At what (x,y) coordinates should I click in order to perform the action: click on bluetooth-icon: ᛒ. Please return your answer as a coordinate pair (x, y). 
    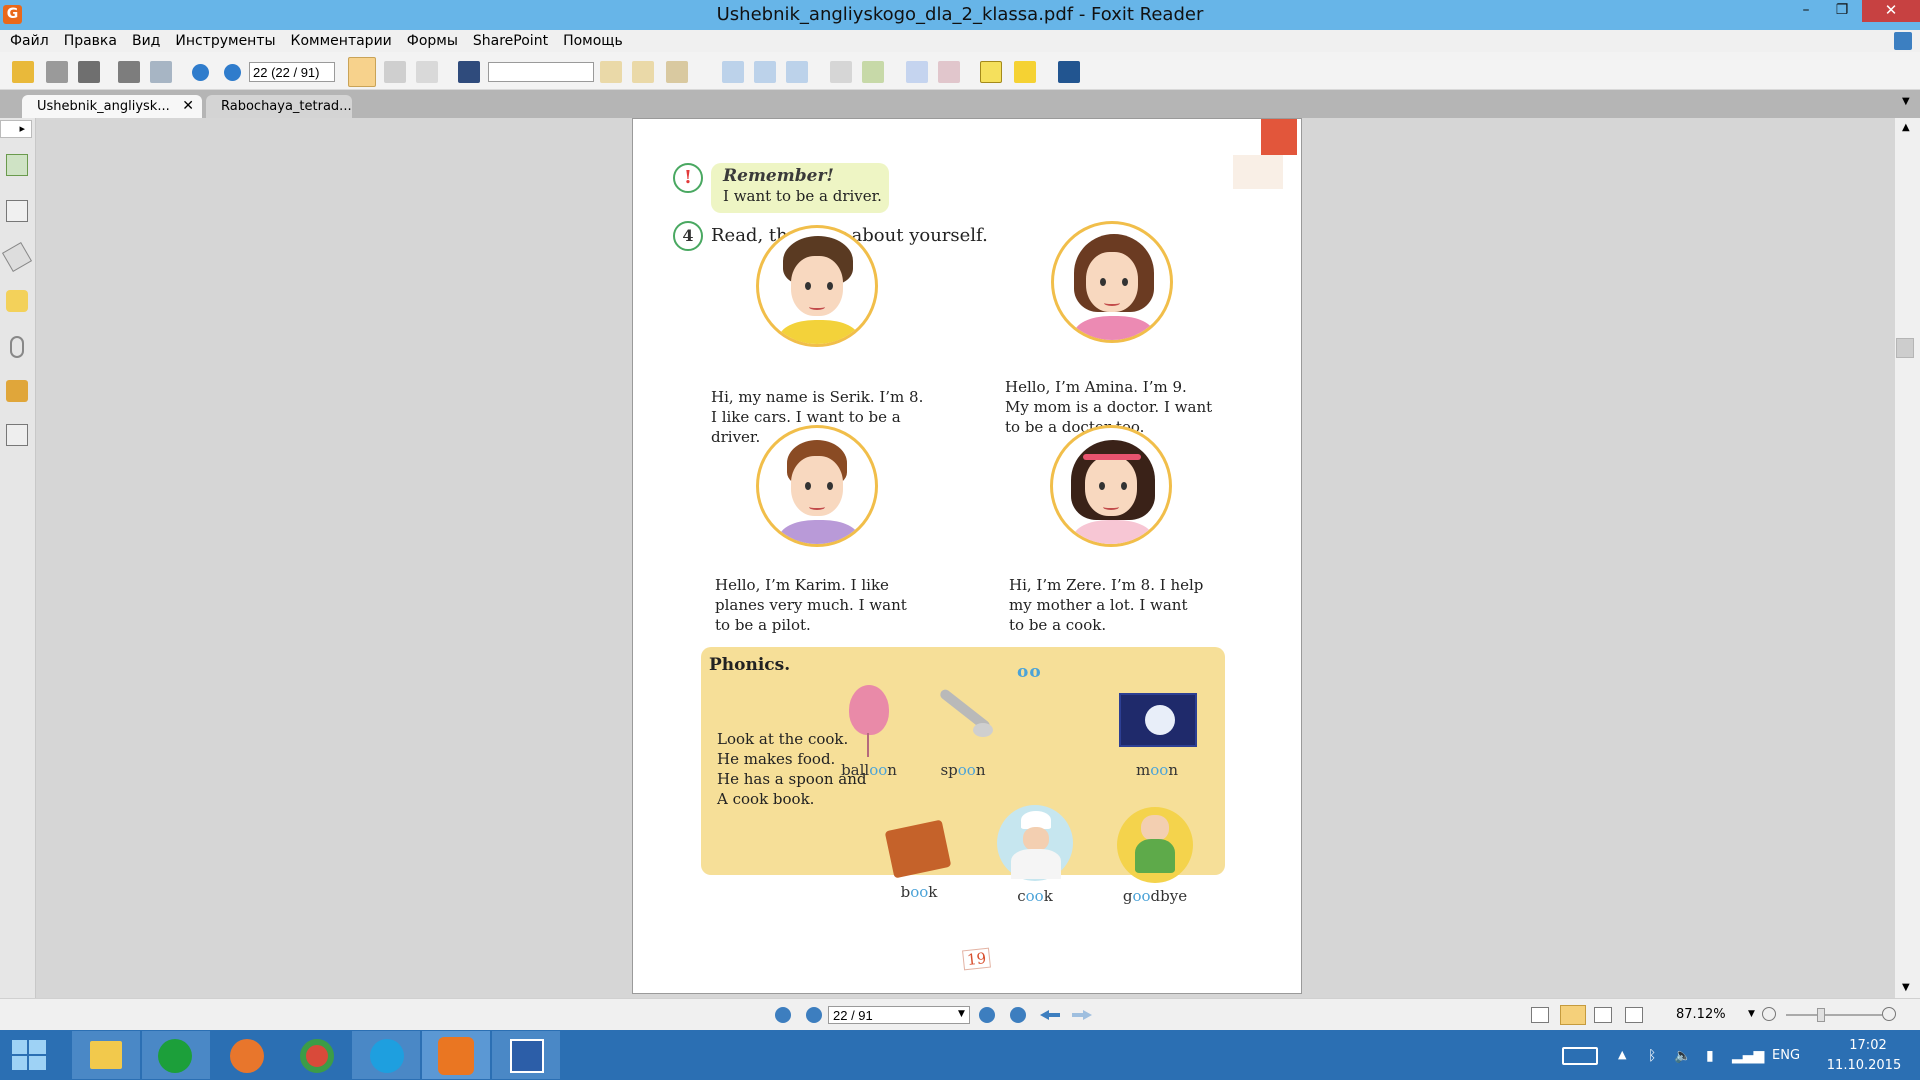
    Looking at the image, I should click on (1652, 1056).